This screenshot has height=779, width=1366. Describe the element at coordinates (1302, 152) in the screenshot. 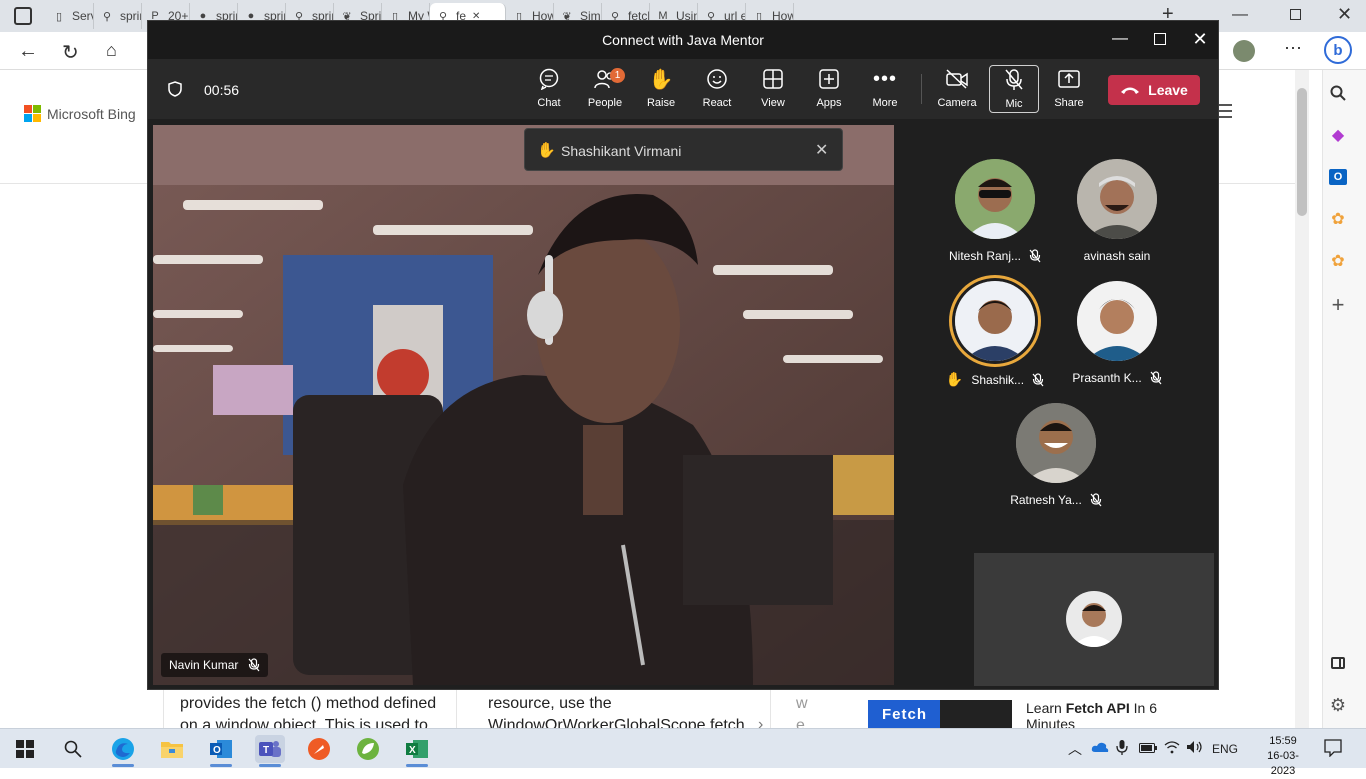

I see `scrollbar-thumb` at that location.